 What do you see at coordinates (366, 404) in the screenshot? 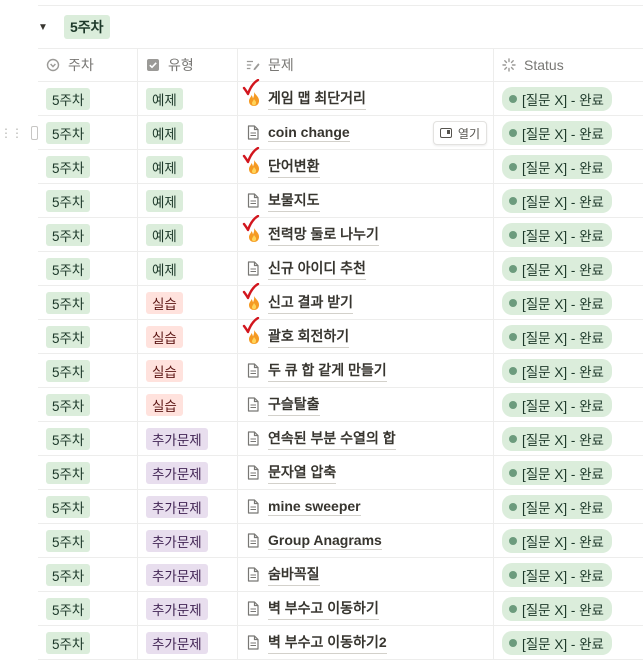
I see `problem-cell: 구슬탈출` at bounding box center [366, 404].